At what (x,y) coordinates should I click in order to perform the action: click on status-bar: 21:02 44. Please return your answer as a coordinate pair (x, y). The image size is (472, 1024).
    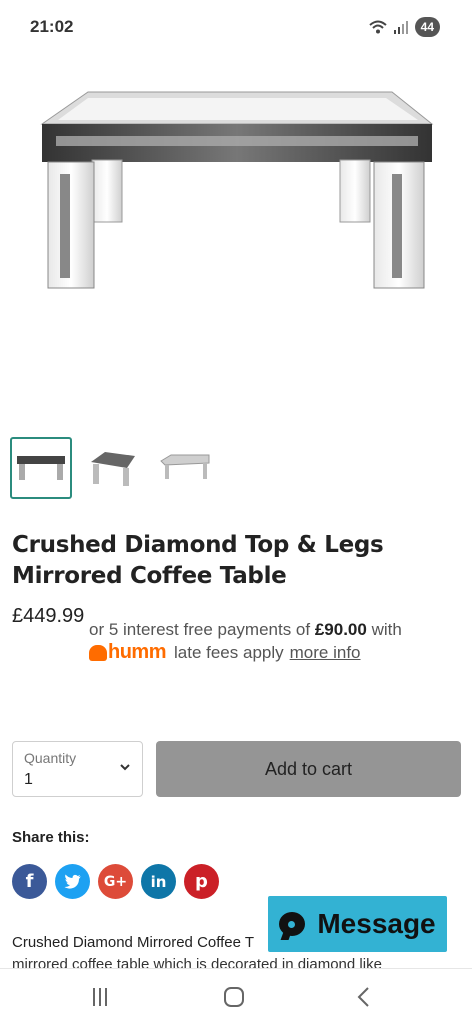
    Looking at the image, I should click on (236, 28).